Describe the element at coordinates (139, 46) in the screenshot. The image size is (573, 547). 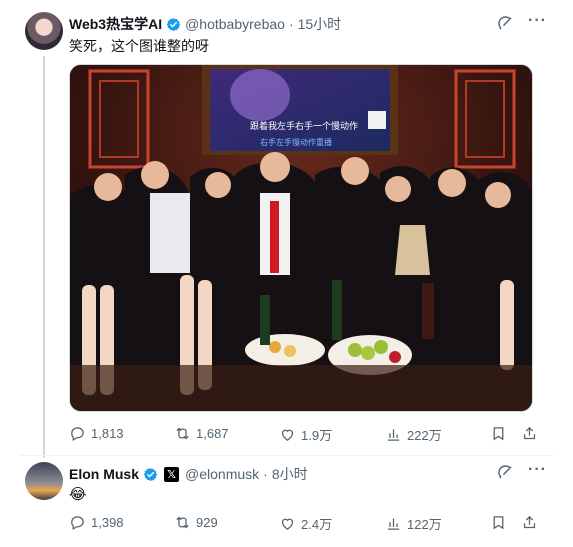
I see `tweet-text: 笑死，这个图谁整的呀` at that location.